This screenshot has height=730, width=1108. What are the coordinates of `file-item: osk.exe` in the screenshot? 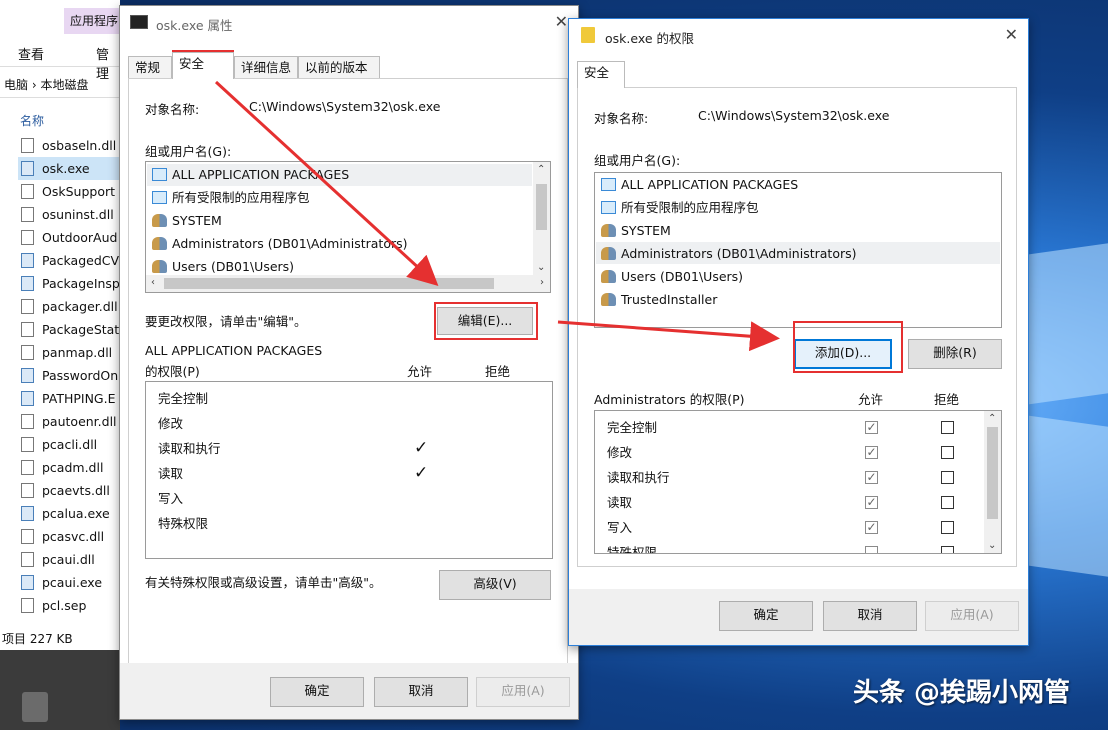 It's located at (69, 168).